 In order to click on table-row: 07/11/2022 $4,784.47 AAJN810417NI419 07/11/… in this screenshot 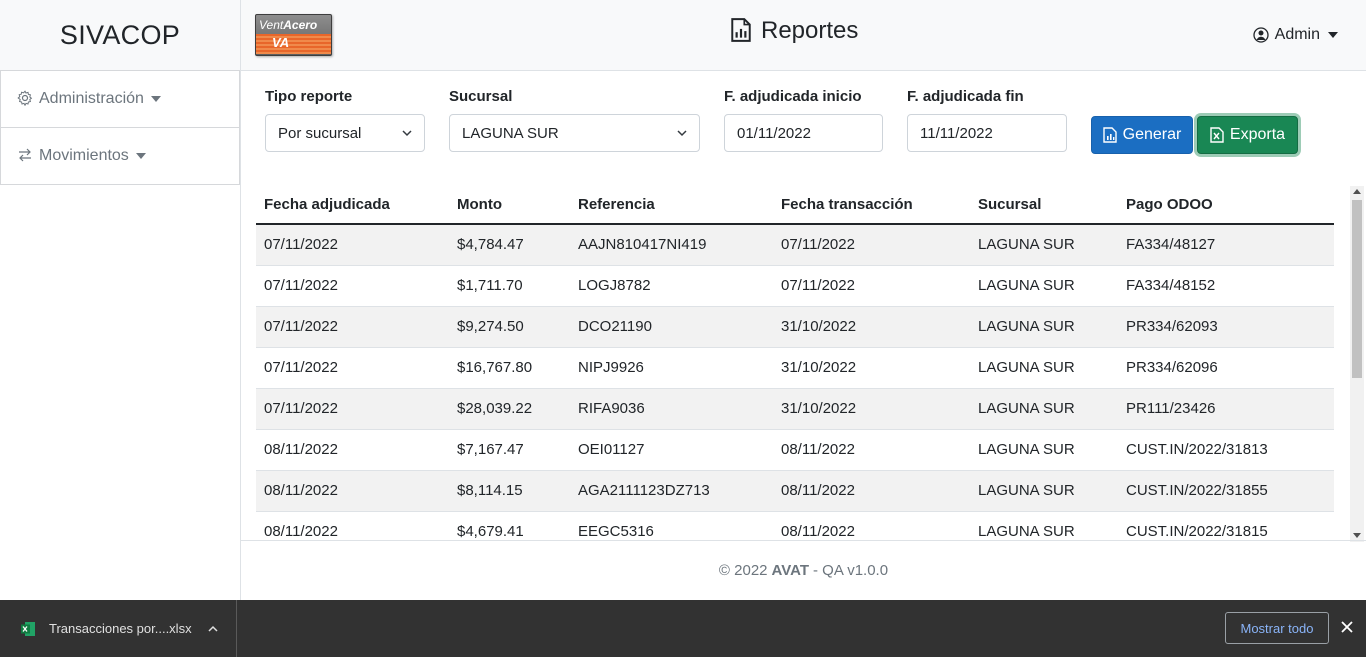, I will do `click(795, 245)`.